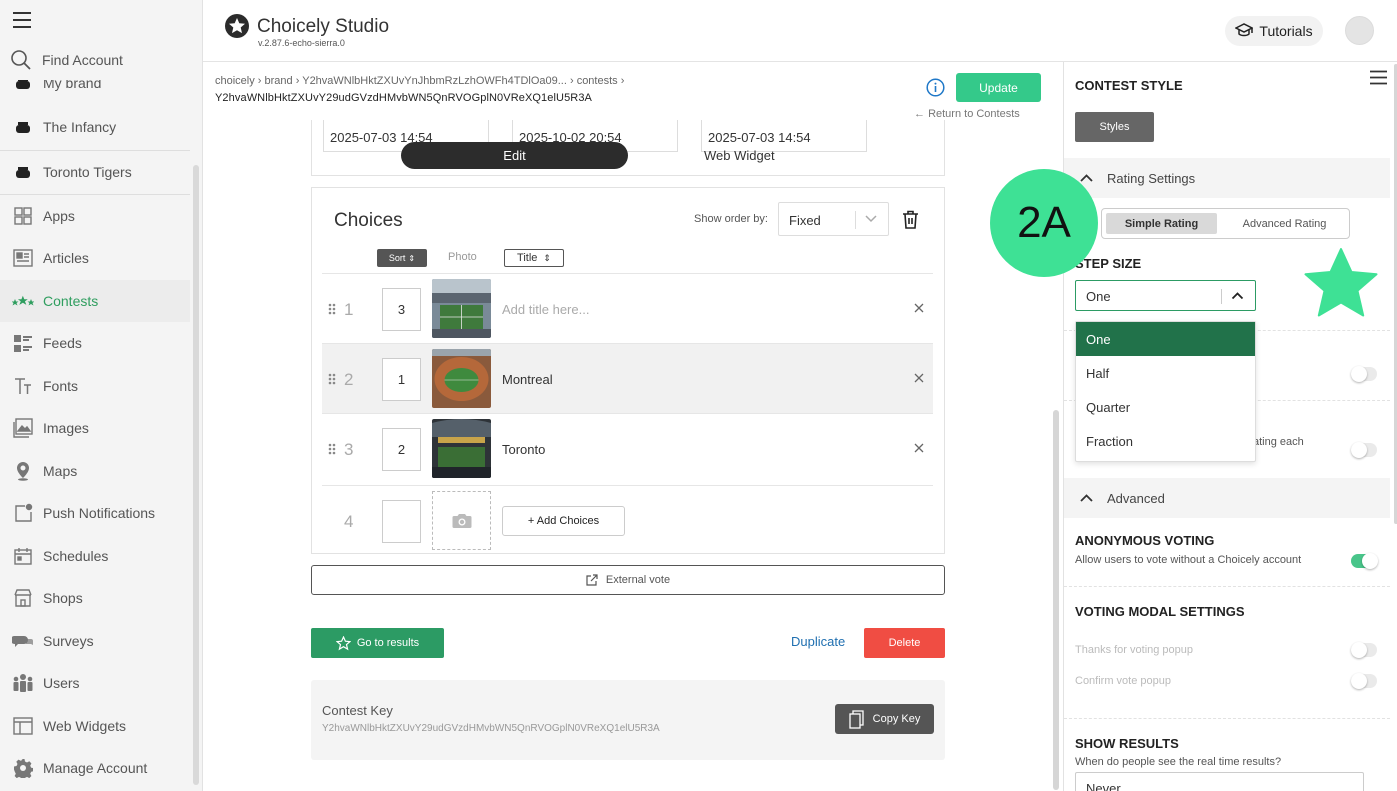 The height and width of the screenshot is (791, 1397). Describe the element at coordinates (99, 513) in the screenshot. I see `sidebar-item-label: Push Notifications` at that location.